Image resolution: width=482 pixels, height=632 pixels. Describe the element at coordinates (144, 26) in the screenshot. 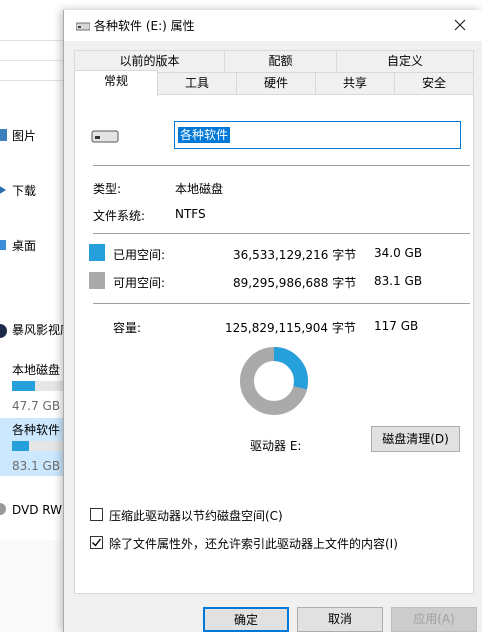

I see `dialog-title: 各种软件 (E:) 属性` at that location.